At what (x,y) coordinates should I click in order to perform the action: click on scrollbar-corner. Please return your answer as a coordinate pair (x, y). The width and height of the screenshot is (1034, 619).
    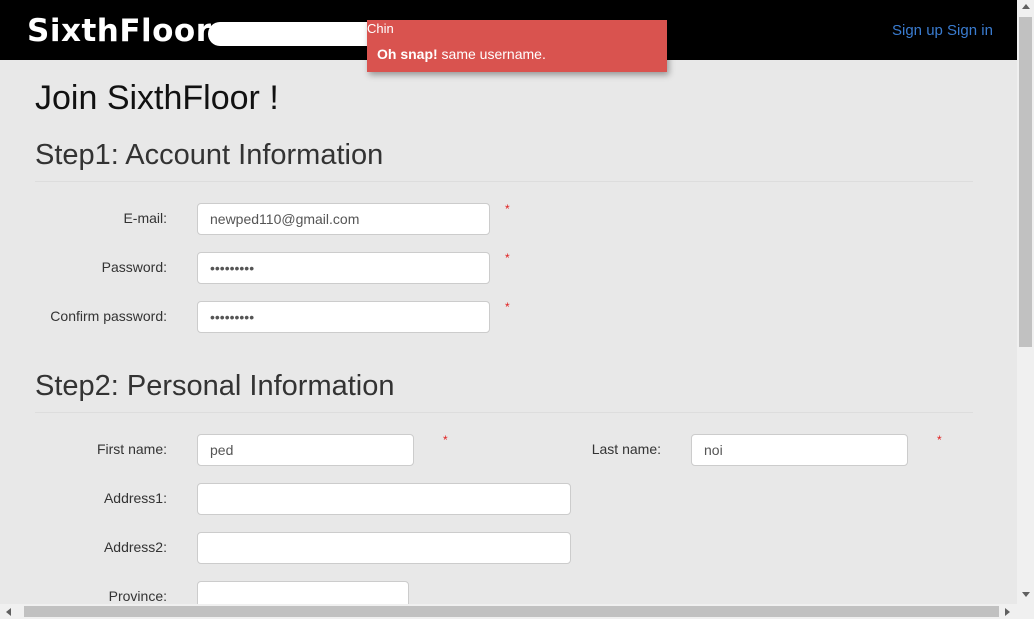
    Looking at the image, I should click on (1025, 611).